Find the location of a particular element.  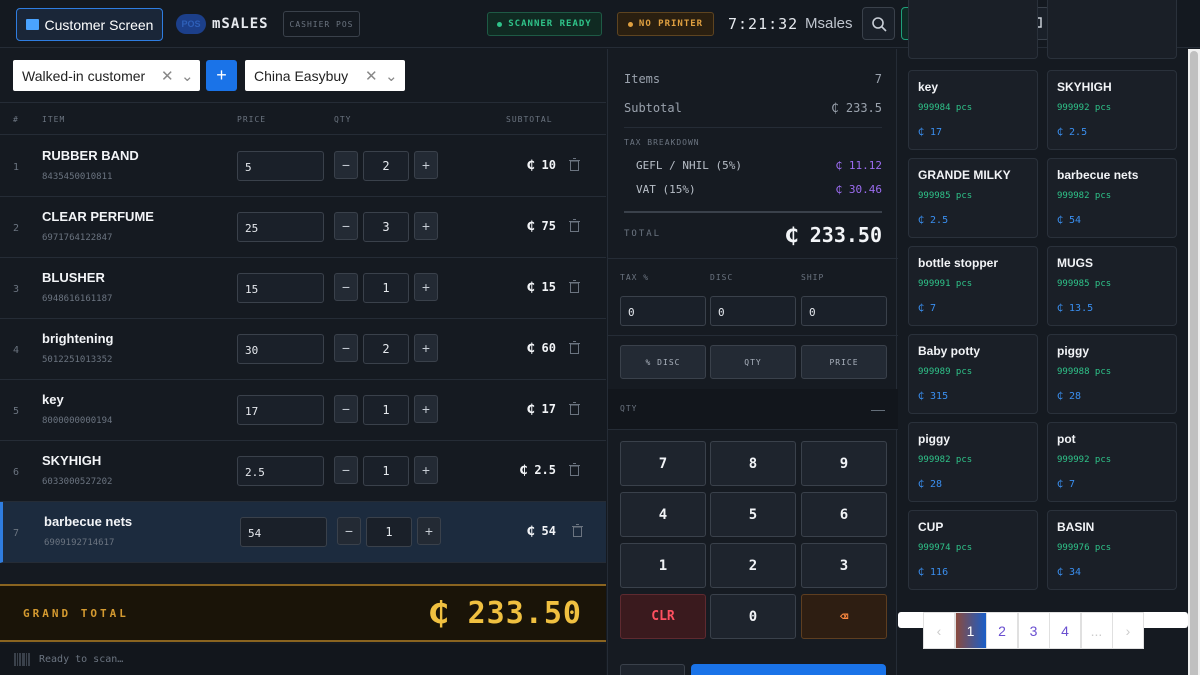

price-input: 2.5 is located at coordinates (280, 471).